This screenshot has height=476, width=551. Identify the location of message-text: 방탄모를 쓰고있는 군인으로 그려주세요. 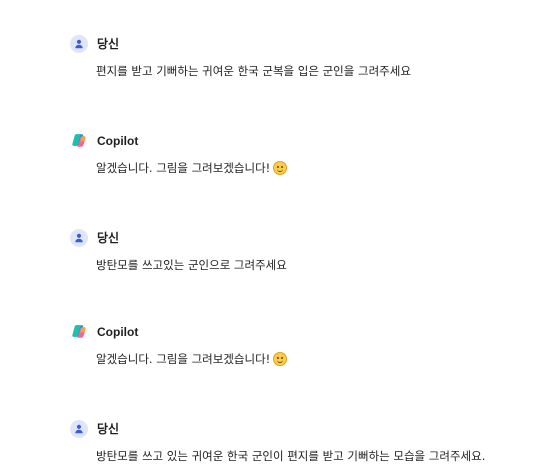
(191, 265).